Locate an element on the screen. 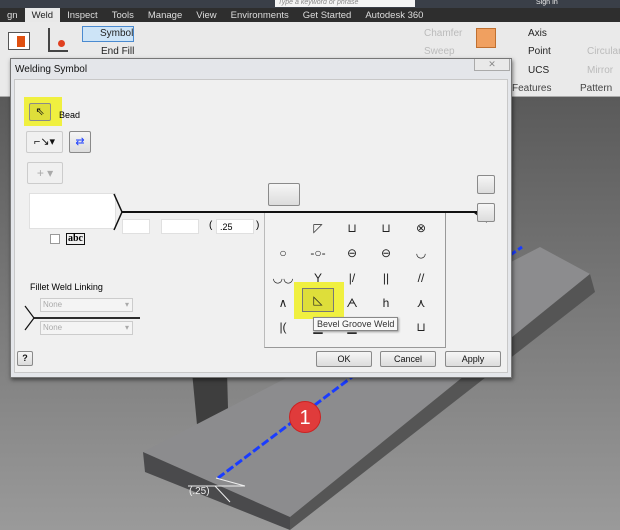 The height and width of the screenshot is (530, 620). weld-symbol-option: |( is located at coordinates (283, 327).